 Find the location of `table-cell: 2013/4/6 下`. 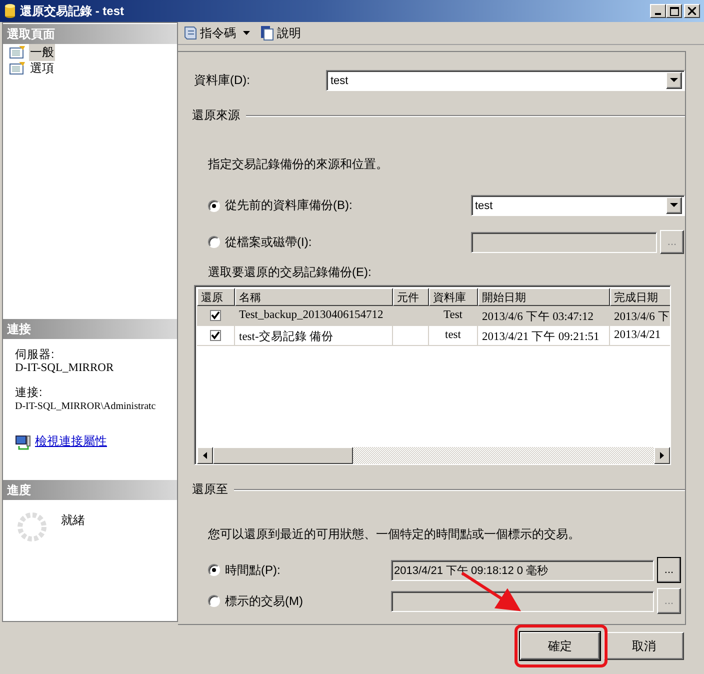

table-cell: 2013/4/6 下 is located at coordinates (642, 317).